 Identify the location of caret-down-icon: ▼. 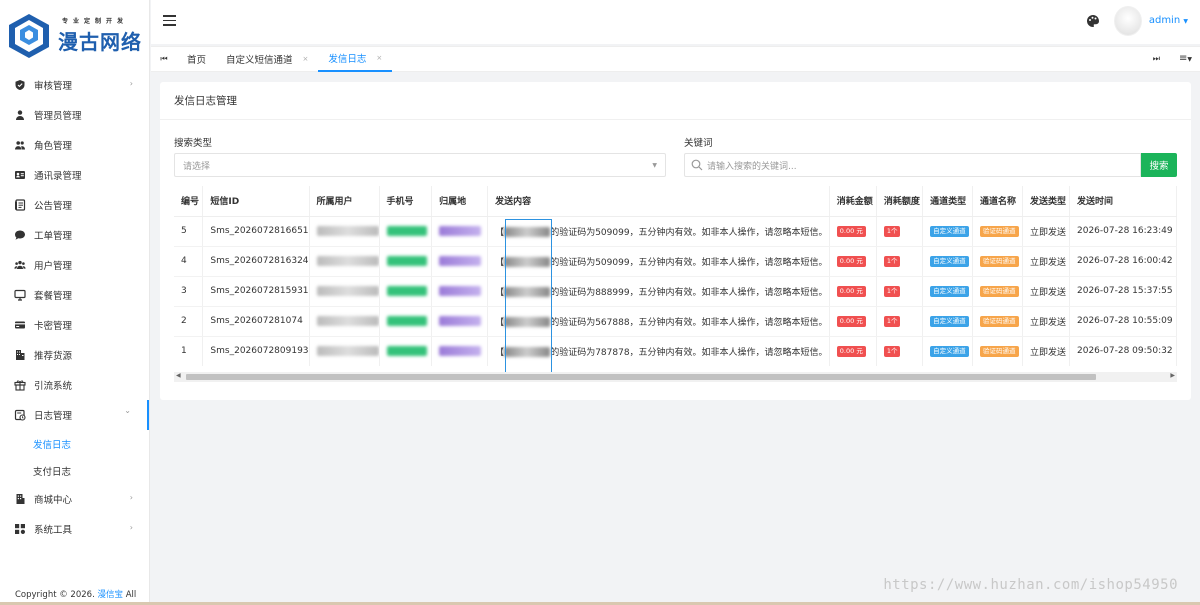
(654, 165).